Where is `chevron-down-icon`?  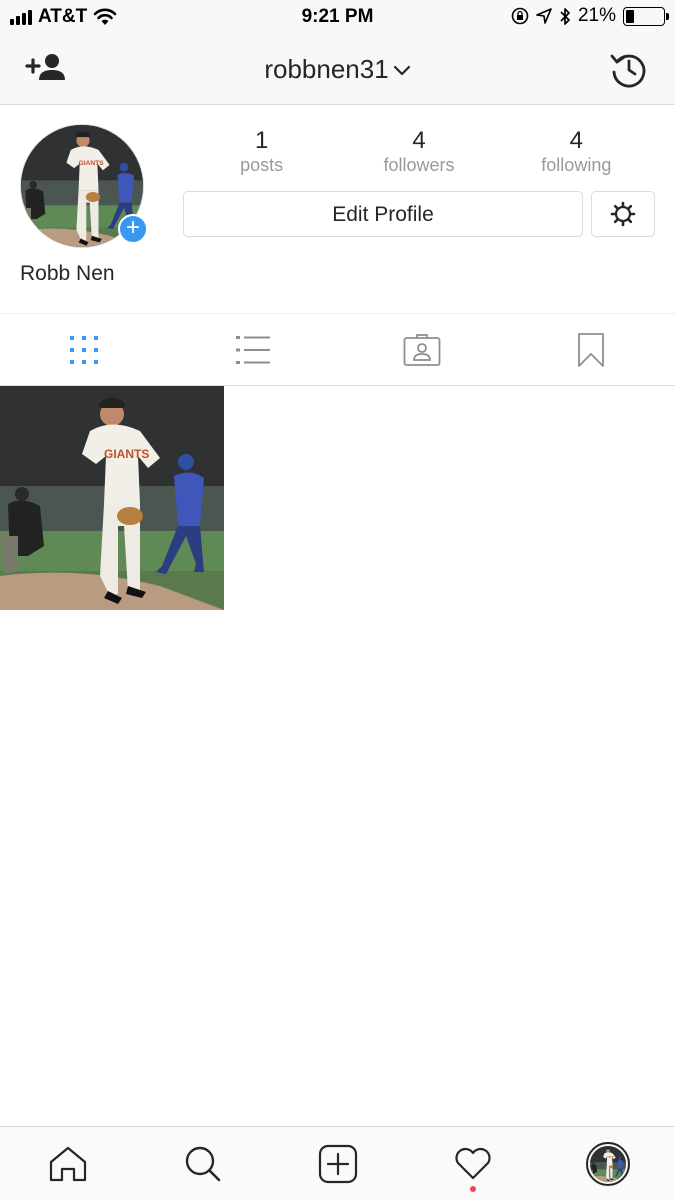
chevron-down-icon is located at coordinates (401, 71).